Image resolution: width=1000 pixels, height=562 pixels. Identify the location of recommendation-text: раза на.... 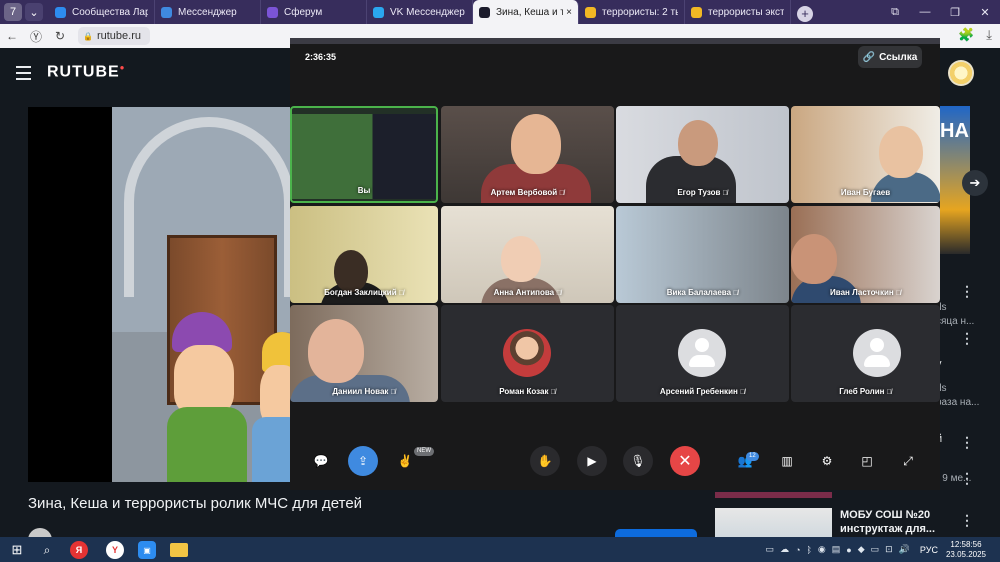
(957, 402).